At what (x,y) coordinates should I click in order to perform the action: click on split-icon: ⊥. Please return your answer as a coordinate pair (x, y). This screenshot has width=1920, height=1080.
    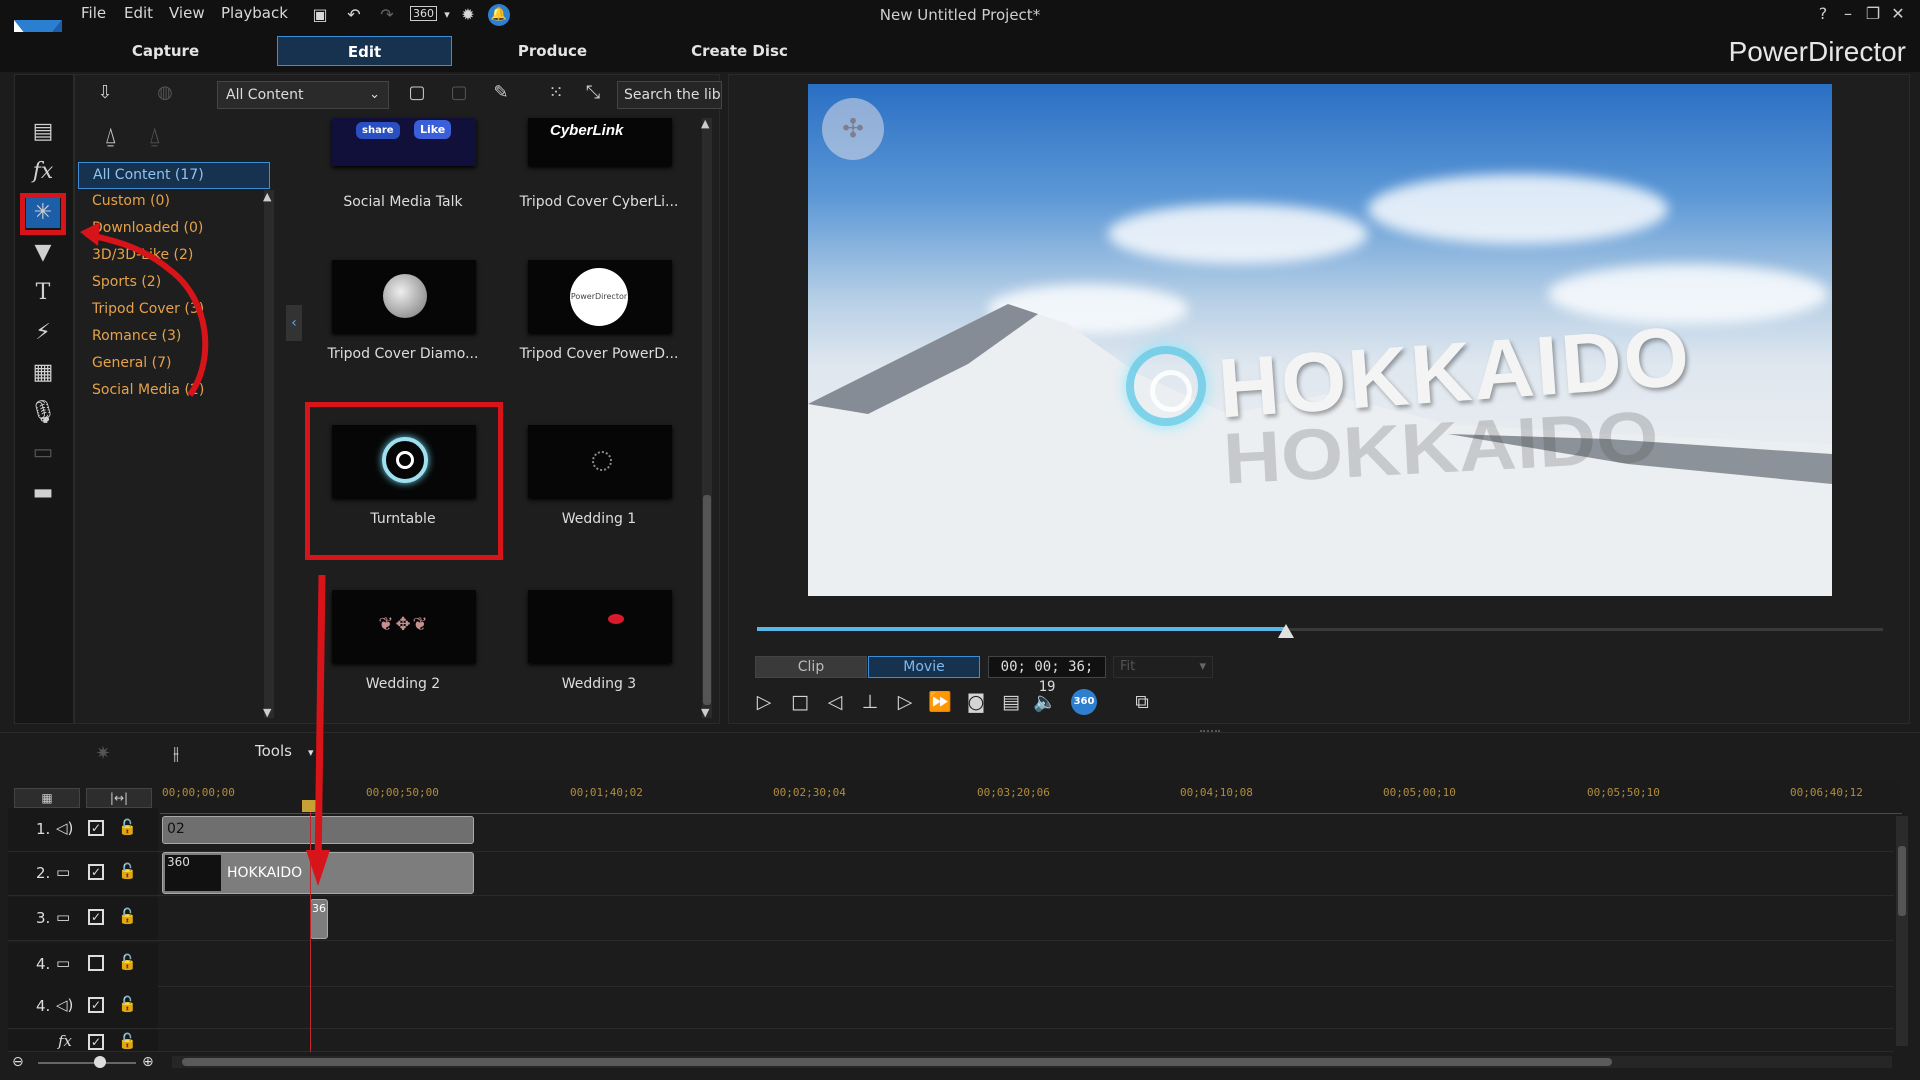
    Looking at the image, I should click on (870, 702).